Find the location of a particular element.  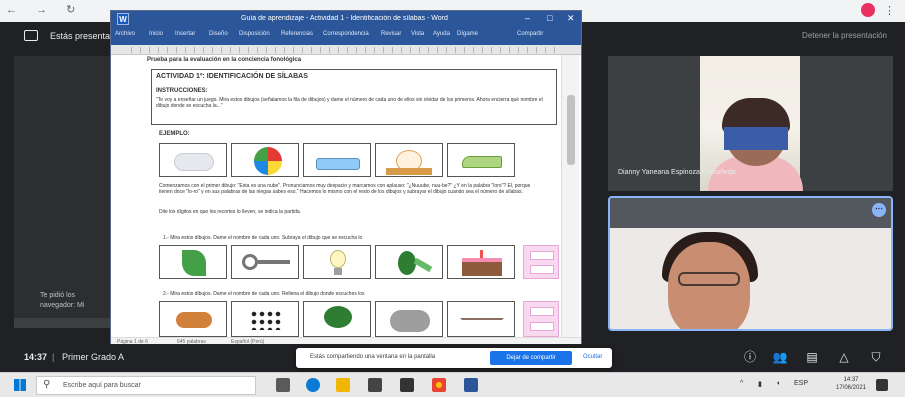

minimize-icon: – is located at coordinates (527, 18).